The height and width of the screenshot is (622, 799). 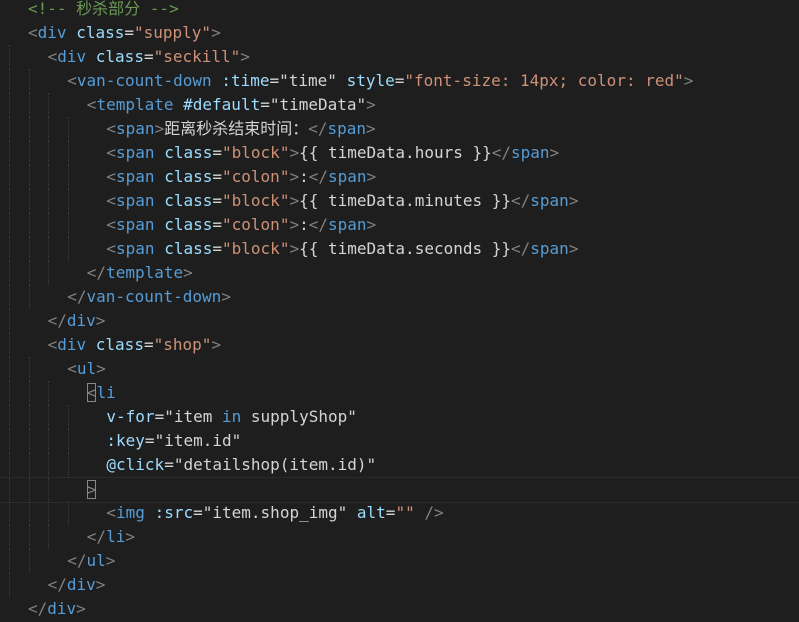 I want to click on code-line: @click="detailshop(item.id)", so click(x=399, y=465).